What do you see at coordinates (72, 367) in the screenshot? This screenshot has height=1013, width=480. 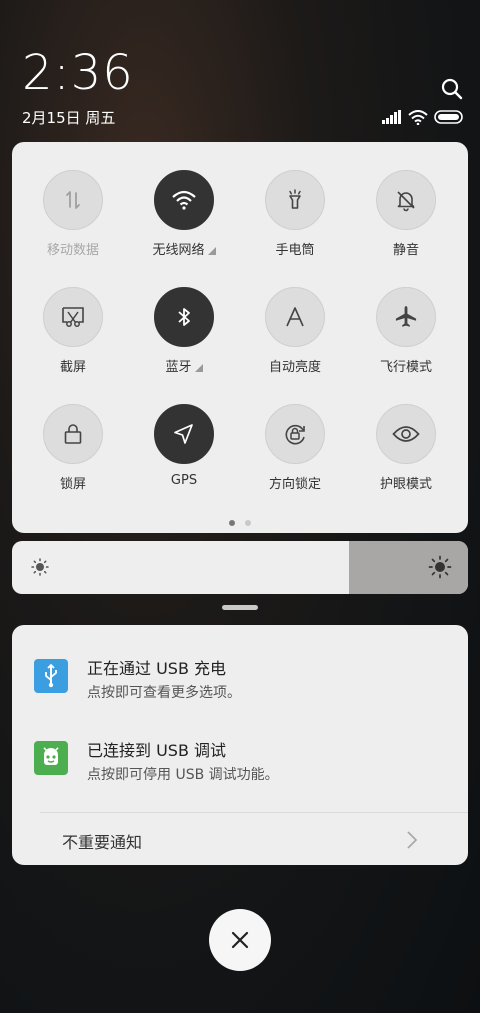 I see `tile-label: 截屏` at bounding box center [72, 367].